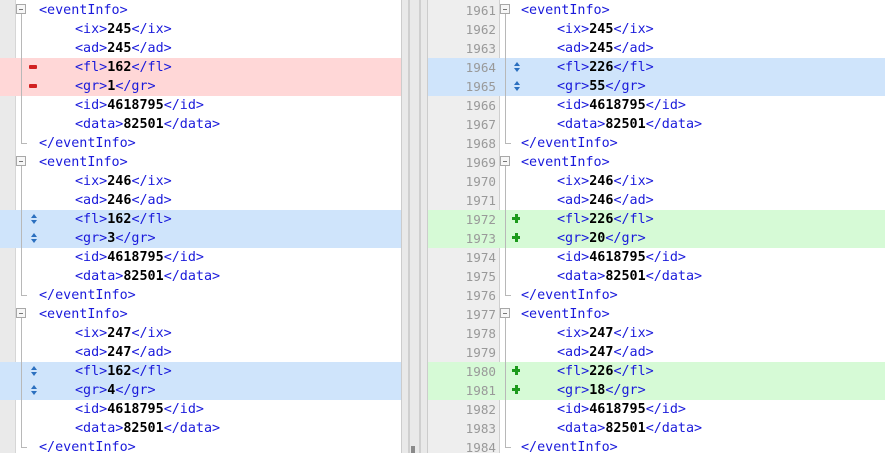 The width and height of the screenshot is (885, 453). Describe the element at coordinates (656, 162) in the screenshot. I see `diff-line: 1969 <eventInfo>` at that location.